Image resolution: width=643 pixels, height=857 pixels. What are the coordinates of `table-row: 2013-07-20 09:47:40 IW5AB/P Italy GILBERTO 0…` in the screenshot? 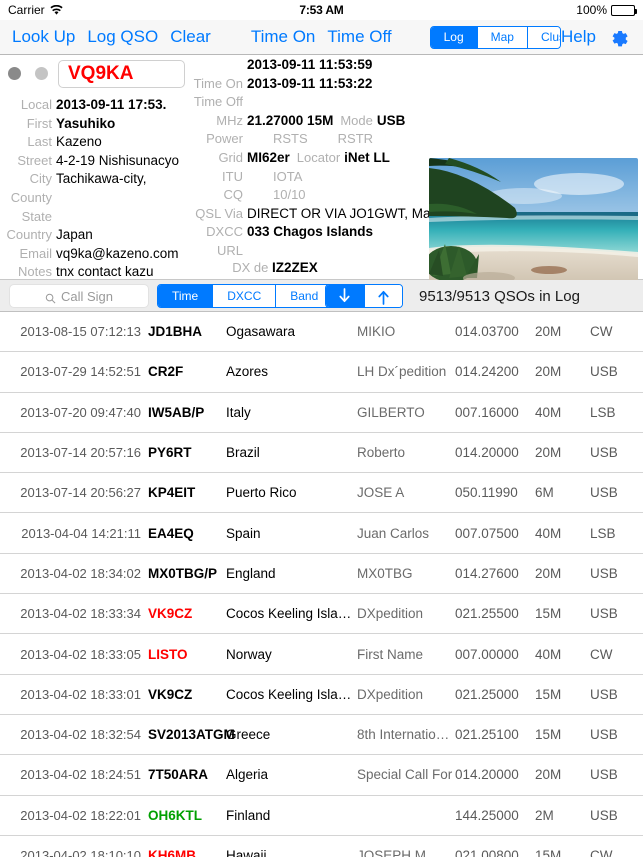 It's located at (321, 413).